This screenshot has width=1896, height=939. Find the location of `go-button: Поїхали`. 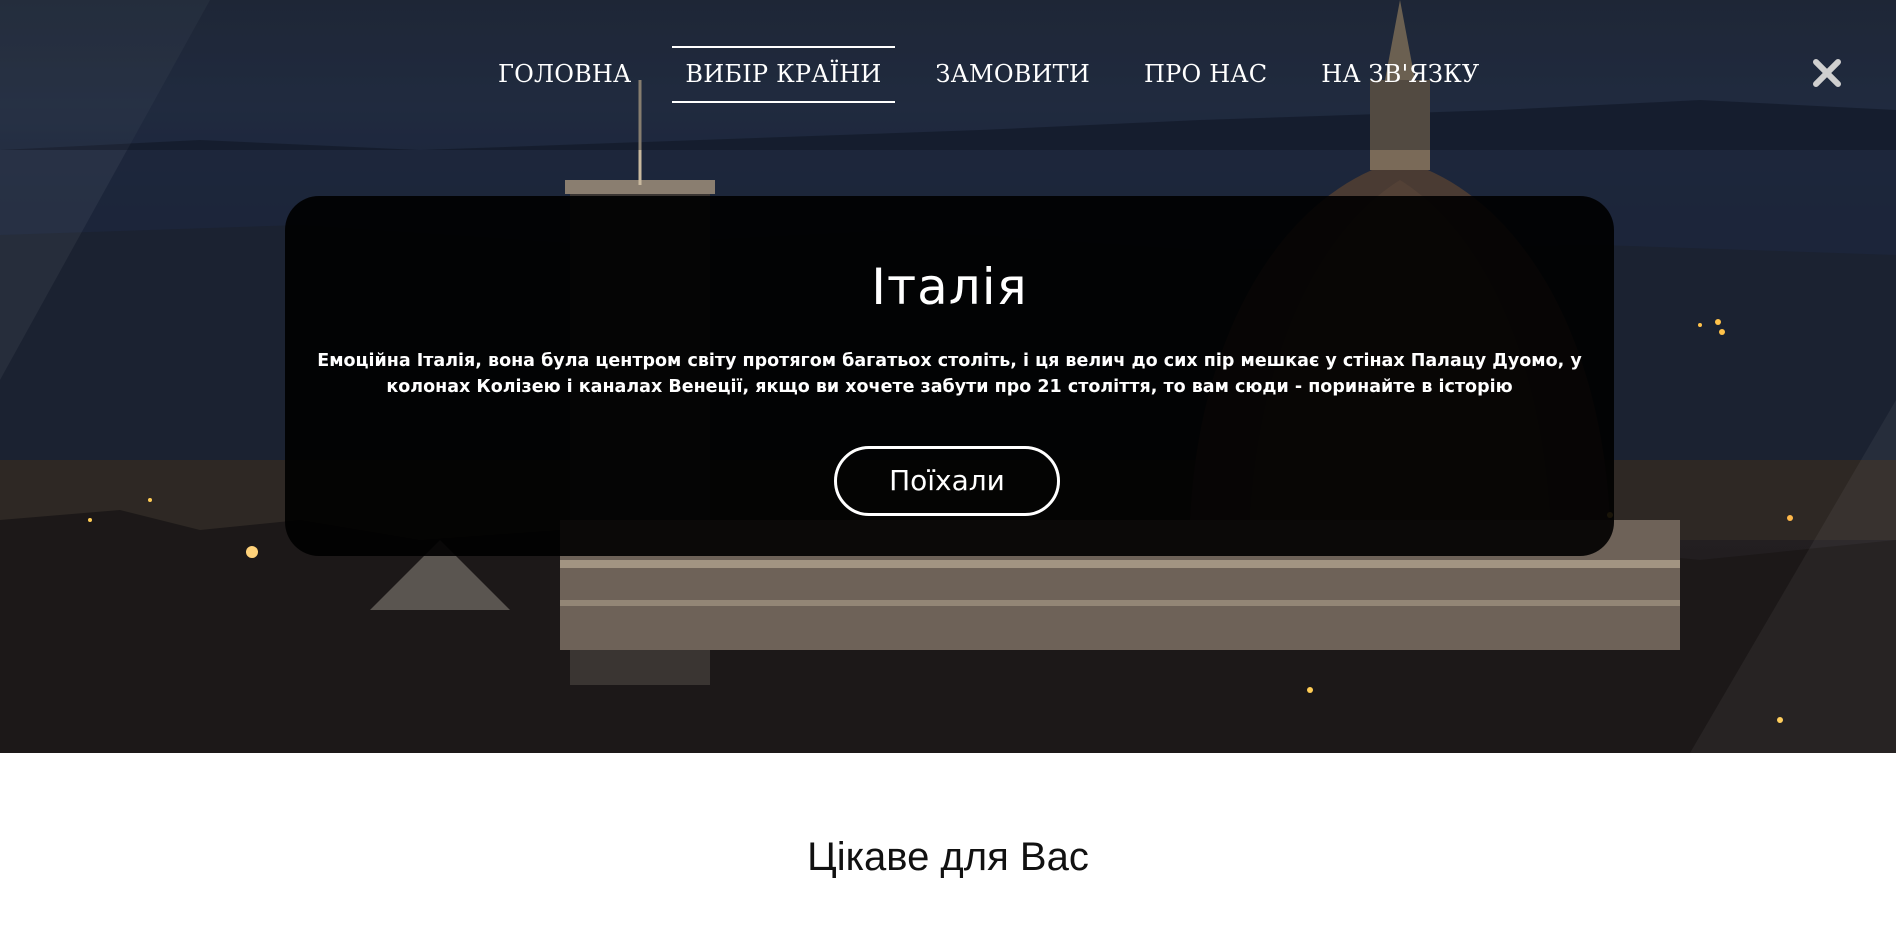

go-button: Поїхали is located at coordinates (947, 481).